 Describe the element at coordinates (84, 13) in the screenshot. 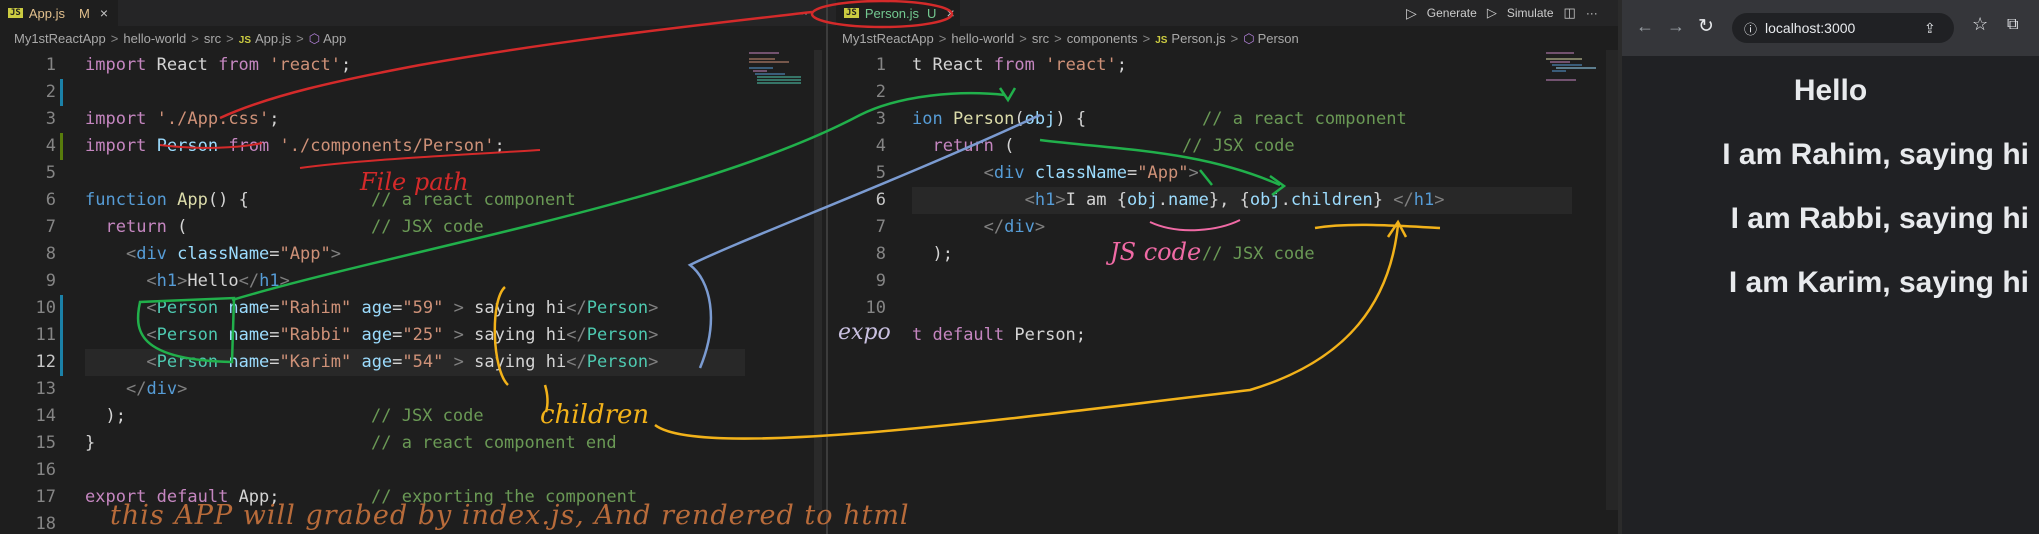

I see `modified-badge: M` at that location.